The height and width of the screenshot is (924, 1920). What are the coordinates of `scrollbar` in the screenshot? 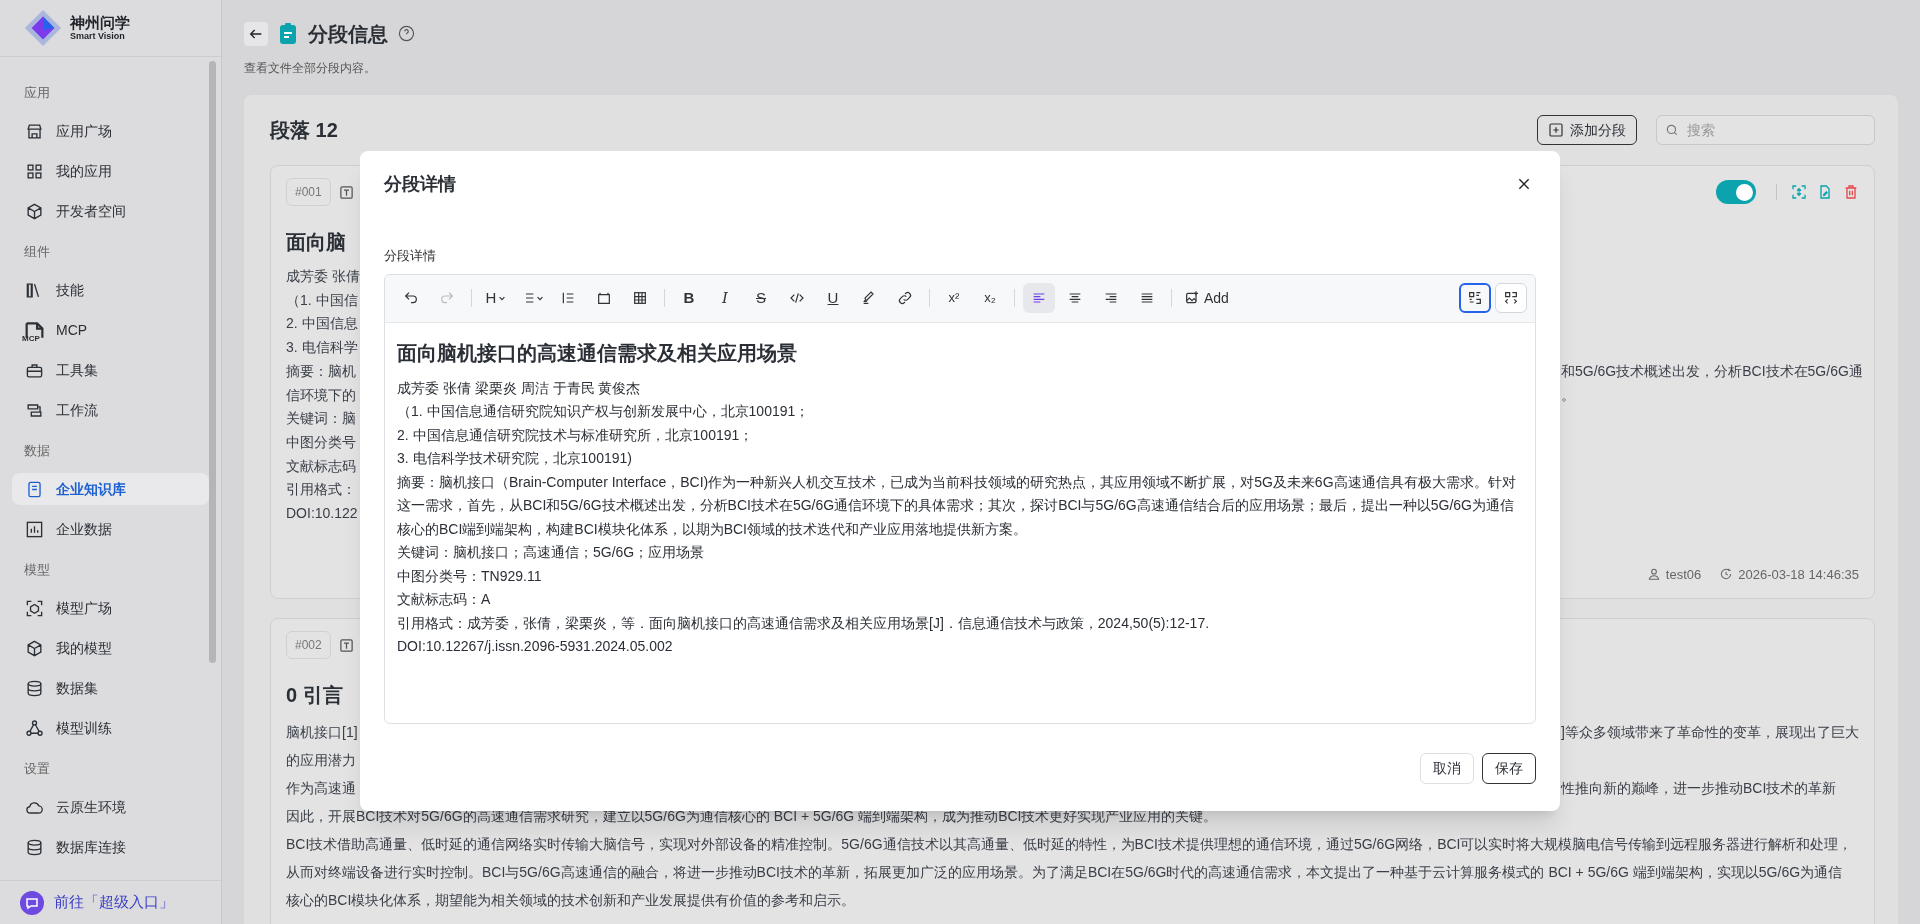 It's located at (212, 362).